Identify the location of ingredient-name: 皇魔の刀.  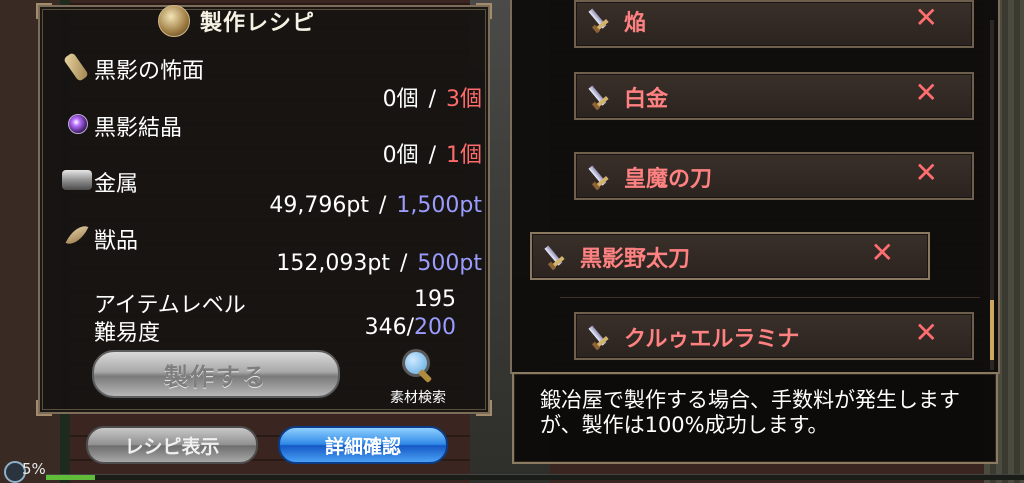
(668, 179).